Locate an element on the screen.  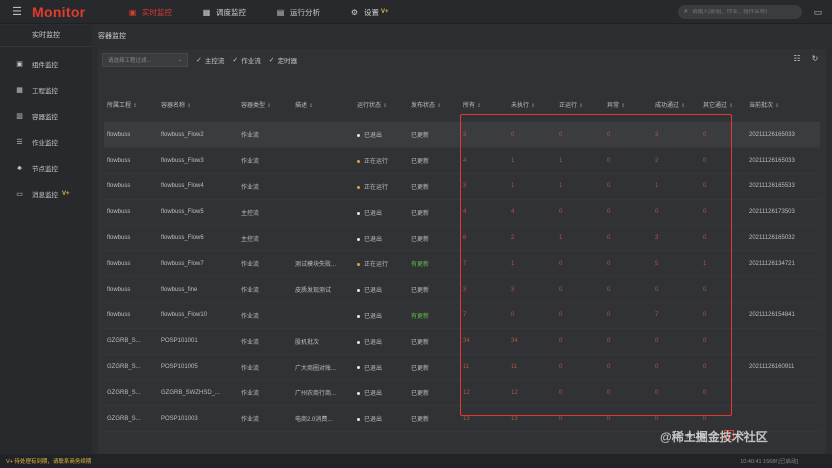
column-header: 成功通过 ⇕ is located at coordinates (676, 105).